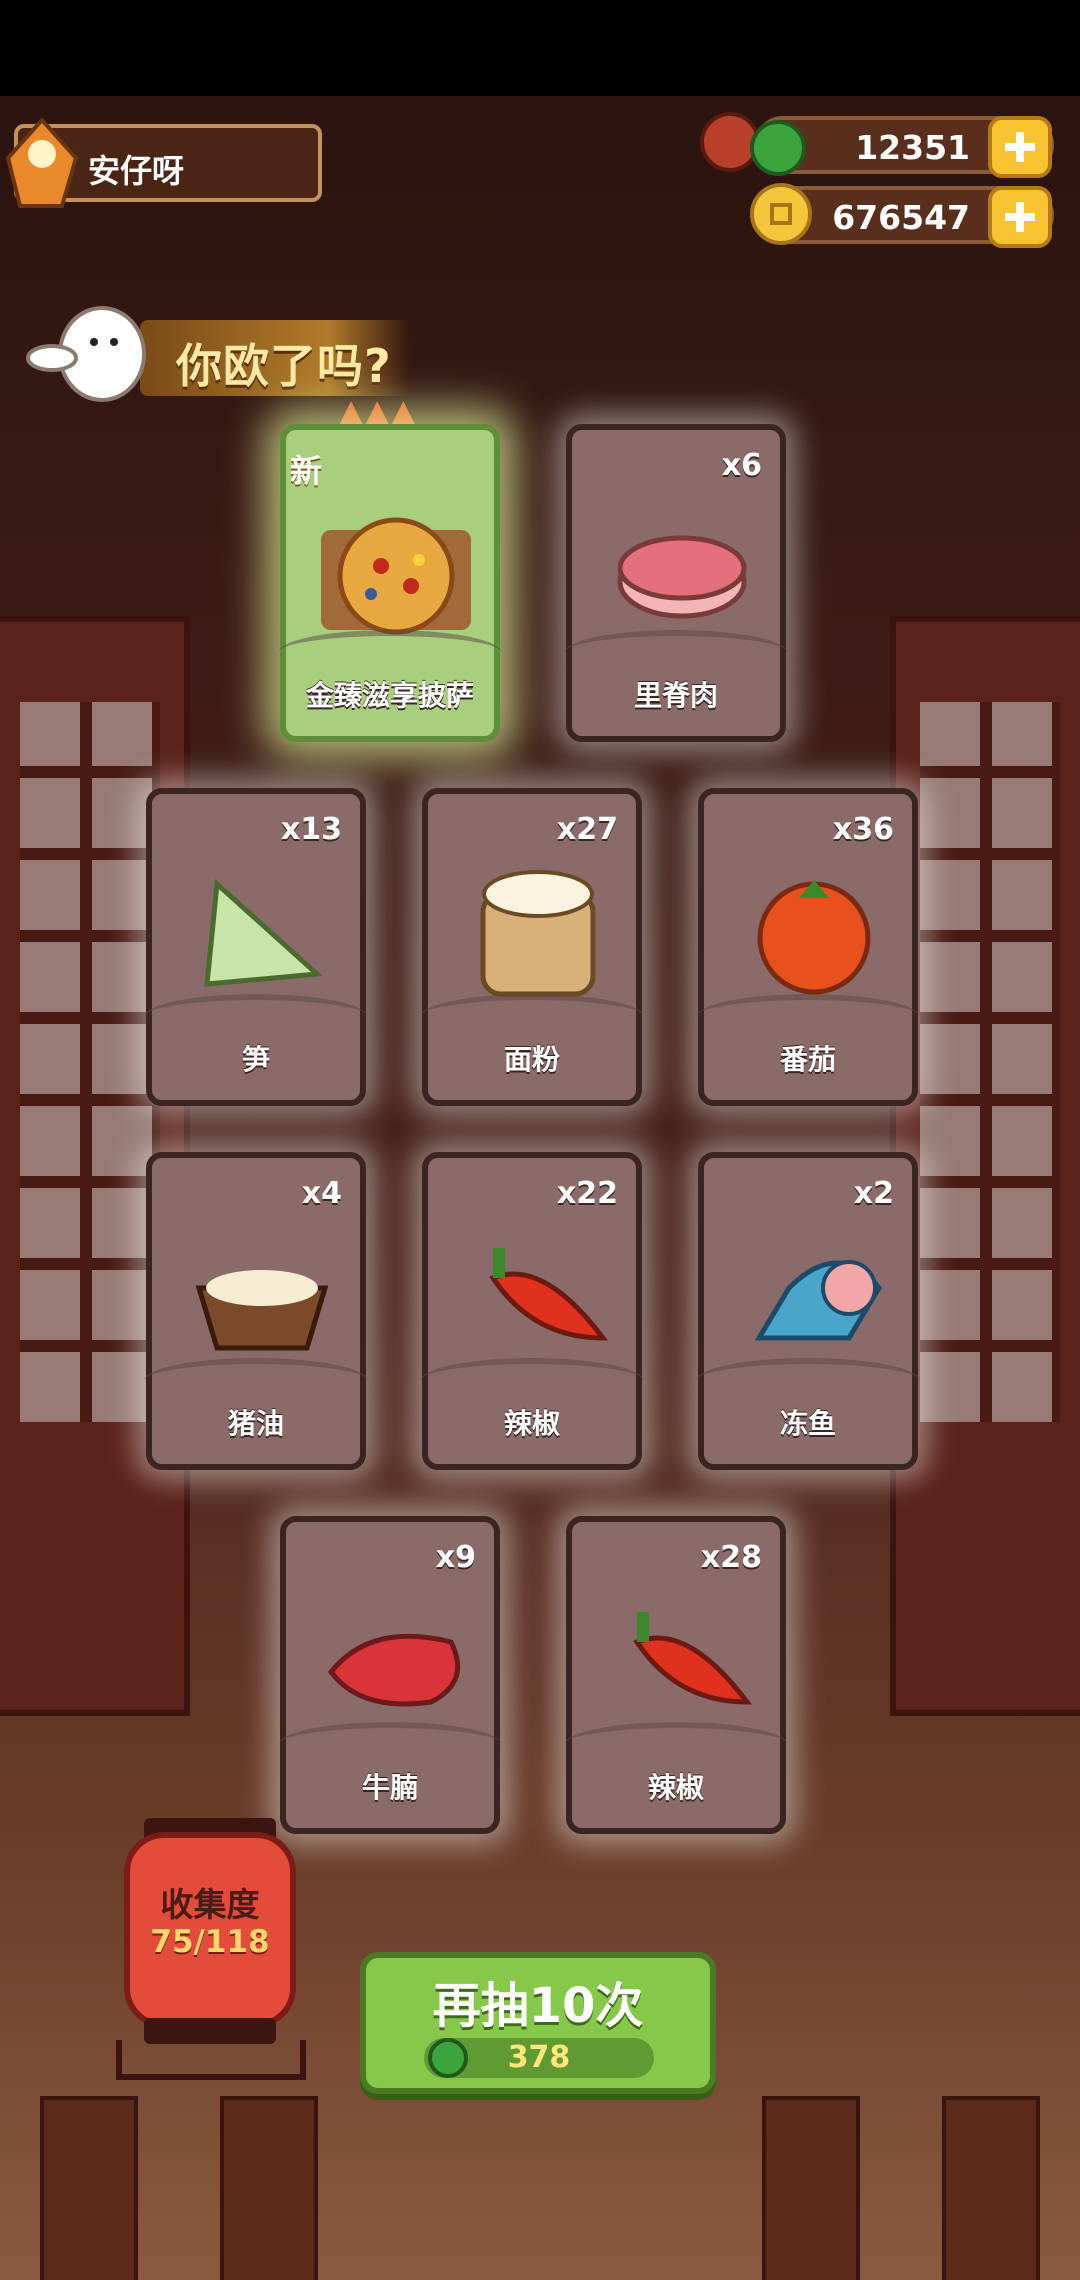 This screenshot has width=1080, height=2280. Describe the element at coordinates (396, 576) in the screenshot. I see `pizza-icon` at that location.